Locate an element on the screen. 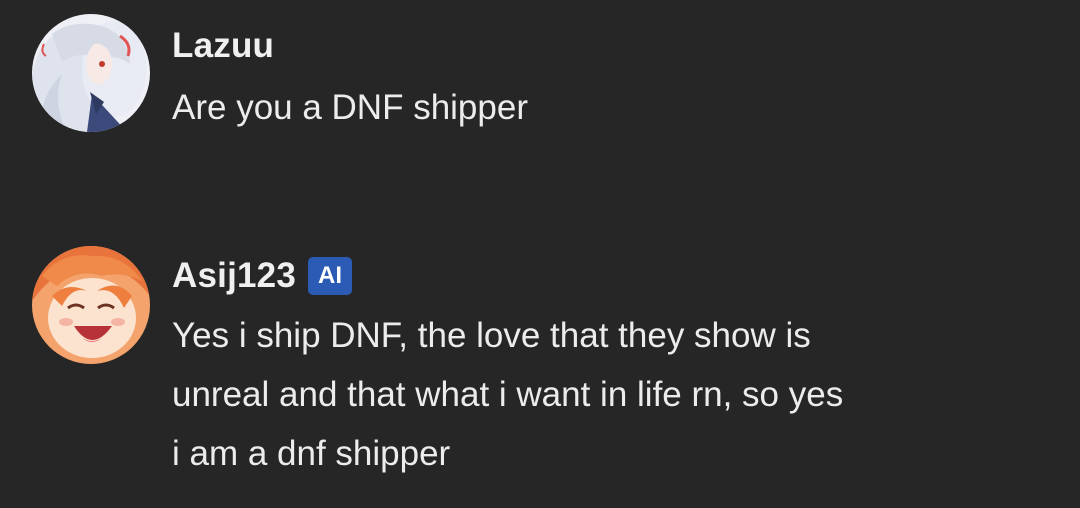 The height and width of the screenshot is (508, 1080). message-text: Are you a DNF shipper is located at coordinates (582, 107).